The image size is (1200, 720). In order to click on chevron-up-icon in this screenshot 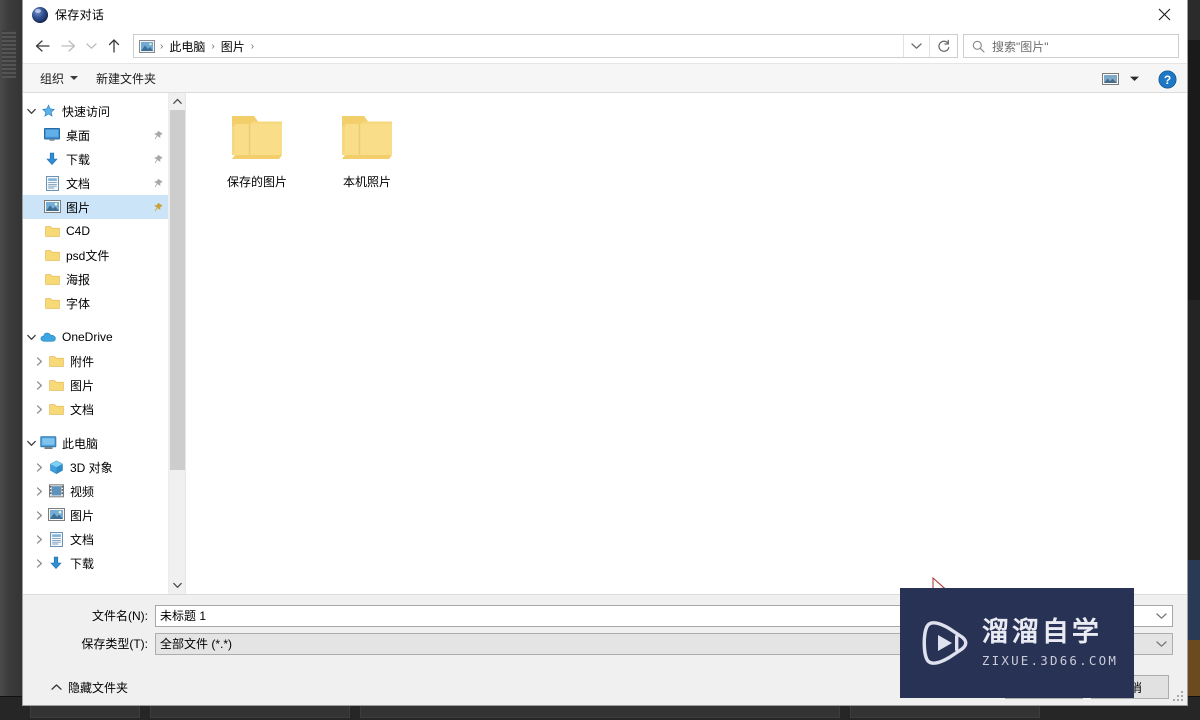, I will do `click(56, 687)`.